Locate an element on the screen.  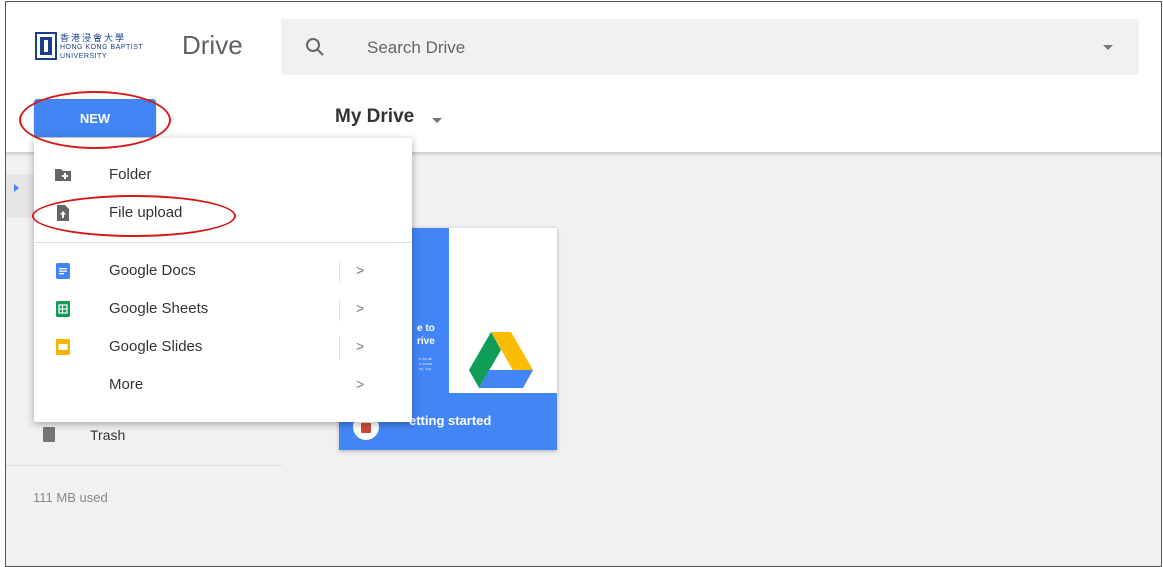
university-wordmark: 香港浸會大學 HONG KONG BAPTIST UNIVERSITY is located at coordinates (117, 47).